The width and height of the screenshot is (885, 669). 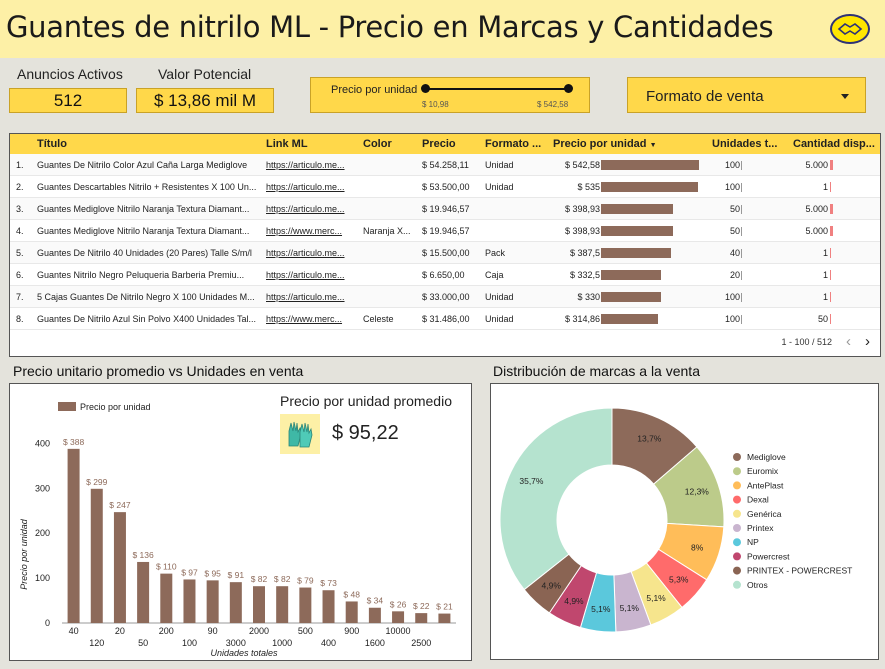 What do you see at coordinates (398, 604) in the screenshot?
I see `bar-value-label: $ 26` at bounding box center [398, 604].